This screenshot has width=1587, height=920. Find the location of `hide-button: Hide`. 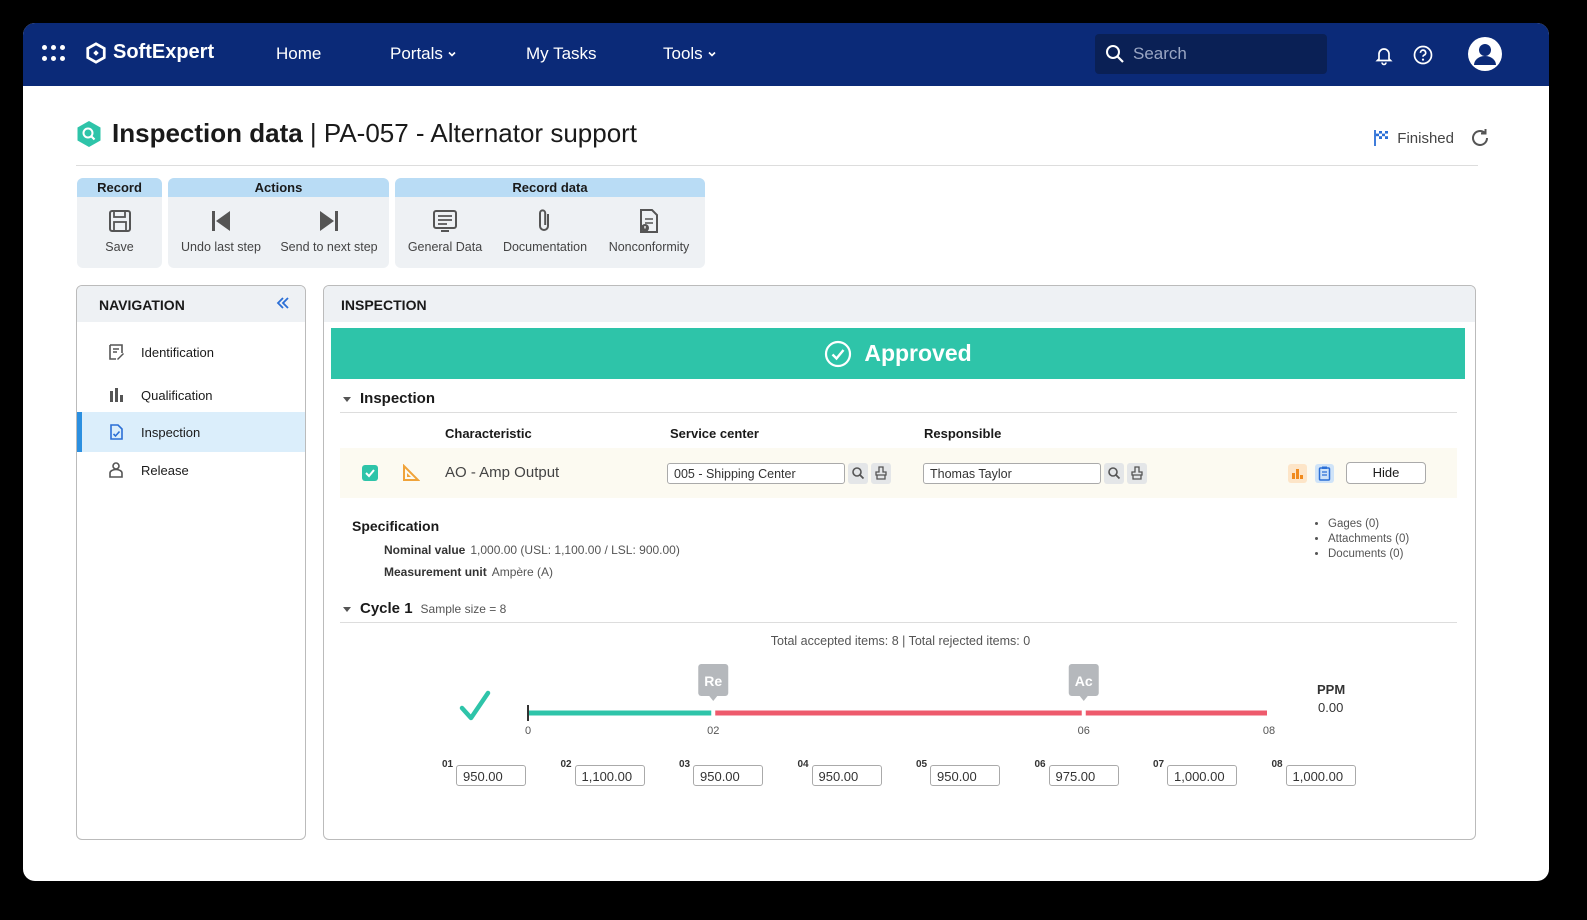

hide-button: Hide is located at coordinates (1386, 473).